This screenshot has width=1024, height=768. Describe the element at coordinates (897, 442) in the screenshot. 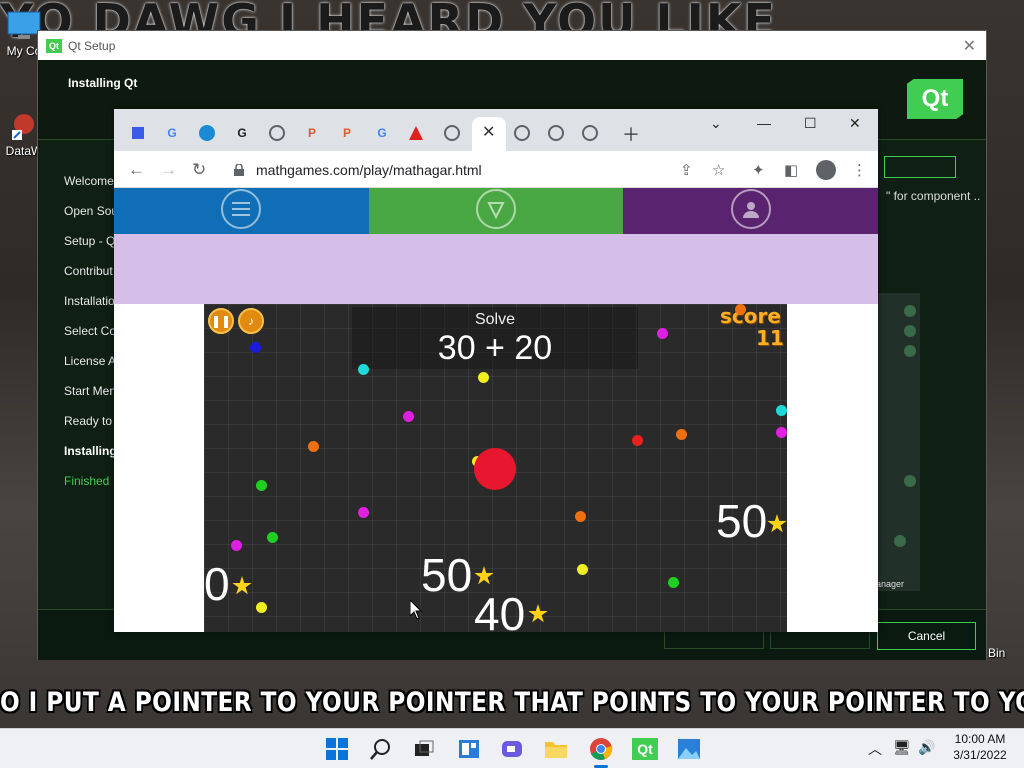

I see `qt-details-panel` at that location.